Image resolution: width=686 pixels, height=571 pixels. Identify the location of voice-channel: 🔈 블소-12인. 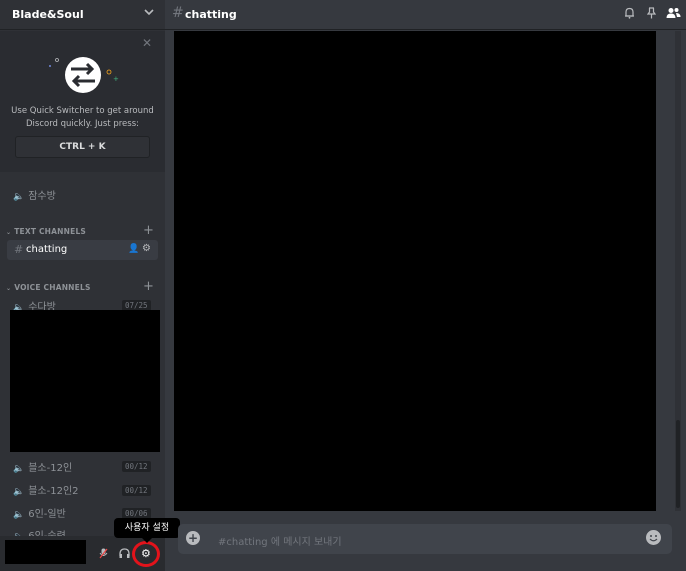
(42, 466).